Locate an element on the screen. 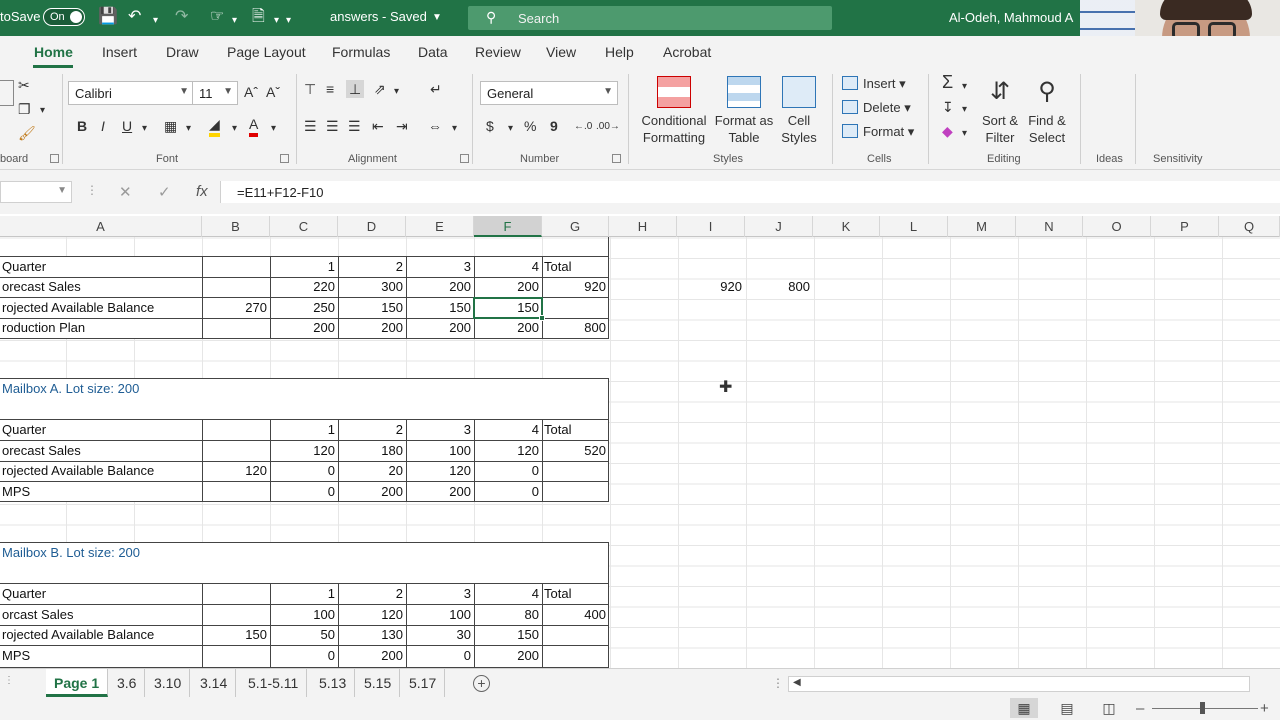 The height and width of the screenshot is (720, 1280). cell: 520 is located at coordinates (575, 451).